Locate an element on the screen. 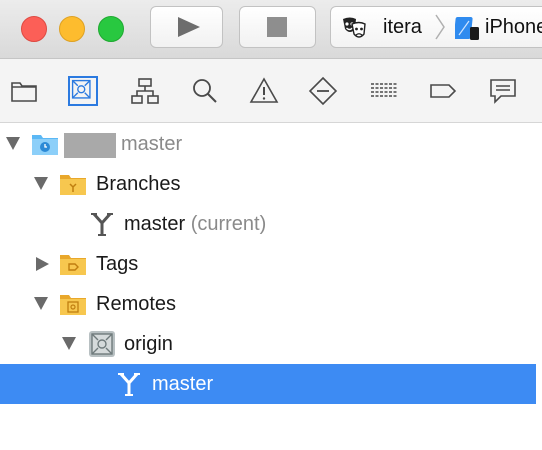 The height and width of the screenshot is (450, 542). remote-branch-label: master is located at coordinates (183, 384).